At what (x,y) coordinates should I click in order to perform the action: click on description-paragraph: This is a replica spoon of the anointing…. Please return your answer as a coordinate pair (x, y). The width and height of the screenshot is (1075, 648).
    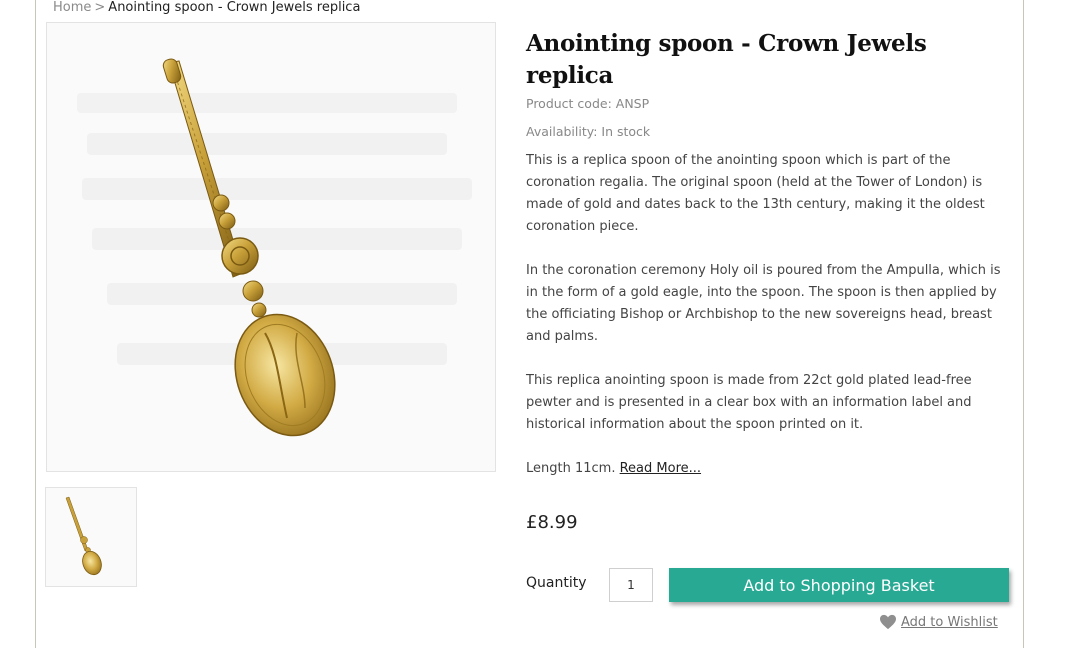
    Looking at the image, I should click on (755, 193).